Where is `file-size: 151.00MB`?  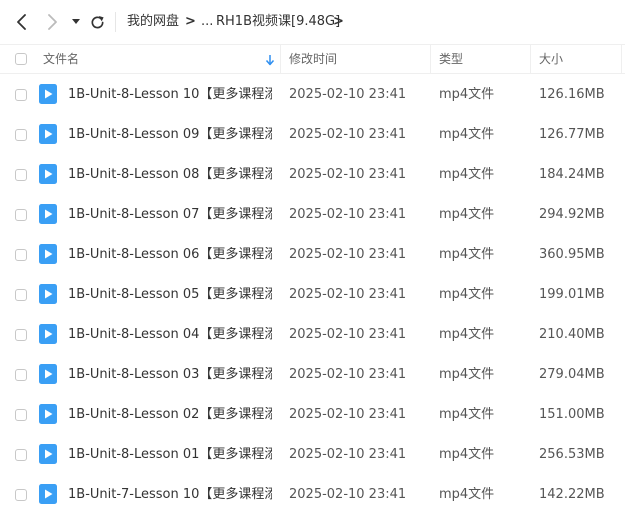 file-size: 151.00MB is located at coordinates (572, 414).